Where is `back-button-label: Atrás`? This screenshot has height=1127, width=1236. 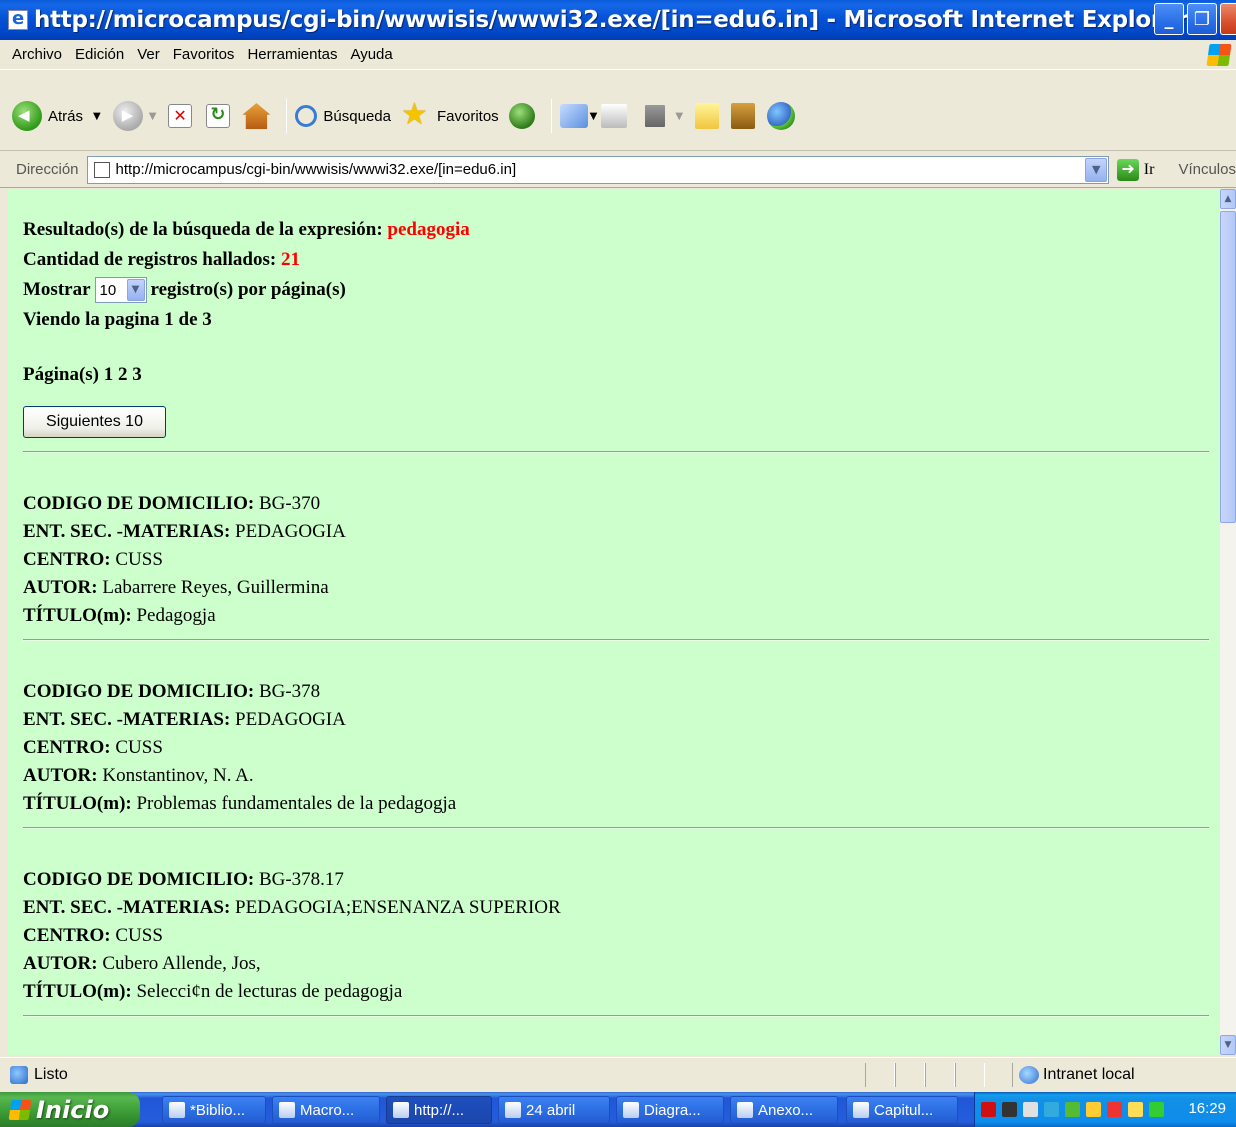 back-button-label: Atrás is located at coordinates (65, 116).